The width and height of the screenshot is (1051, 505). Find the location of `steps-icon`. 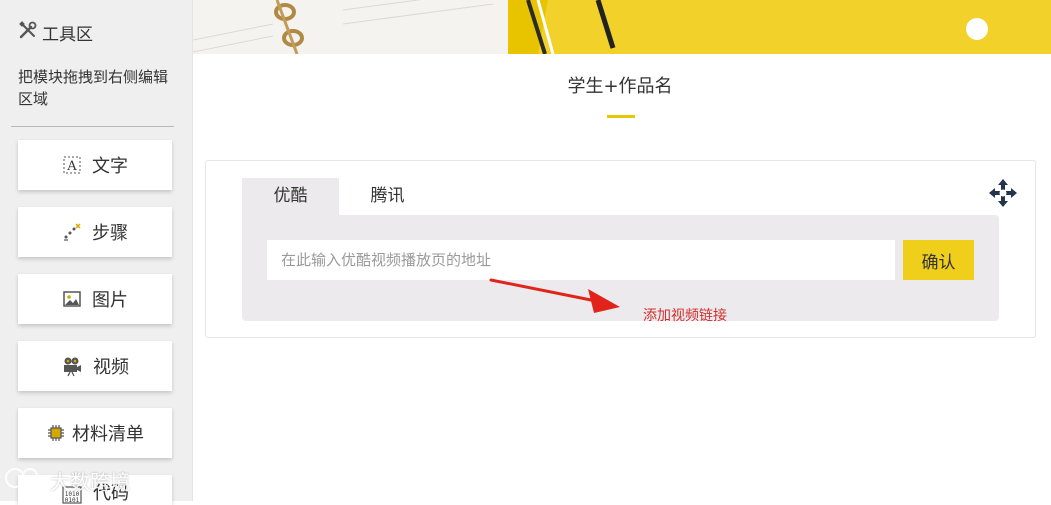

steps-icon is located at coordinates (72, 232).